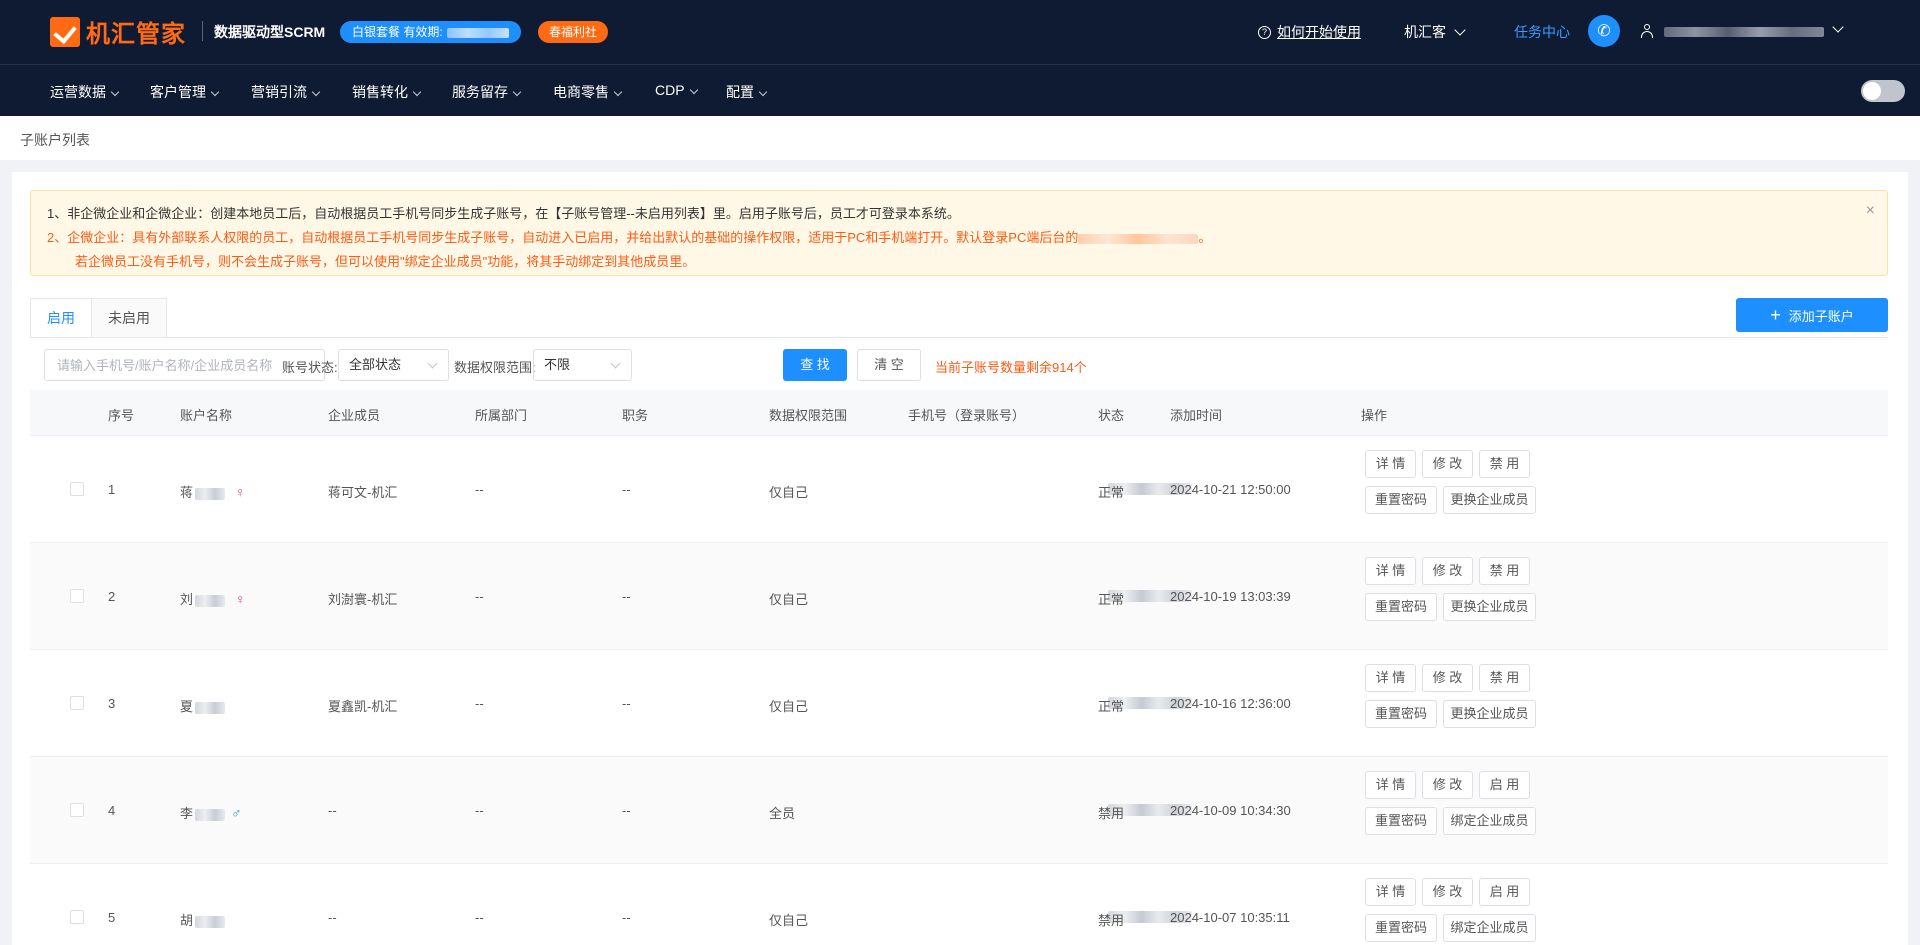 The height and width of the screenshot is (945, 1920). Describe the element at coordinates (187, 920) in the screenshot. I see `row-name-text: 胡` at that location.